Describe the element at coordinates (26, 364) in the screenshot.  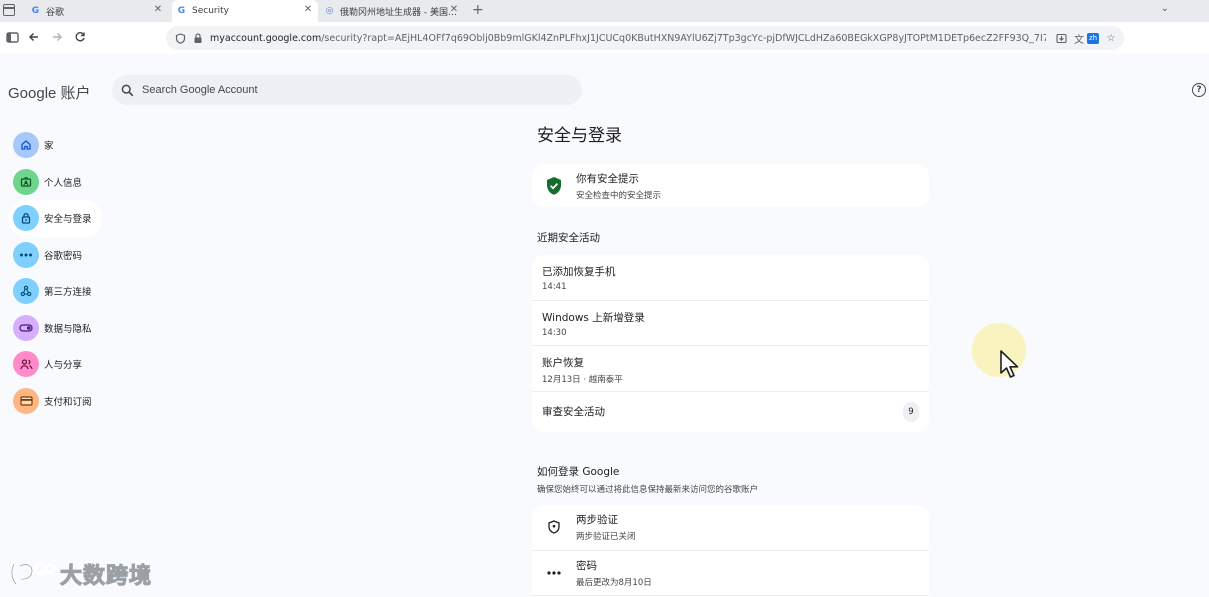
I see `people-icon` at that location.